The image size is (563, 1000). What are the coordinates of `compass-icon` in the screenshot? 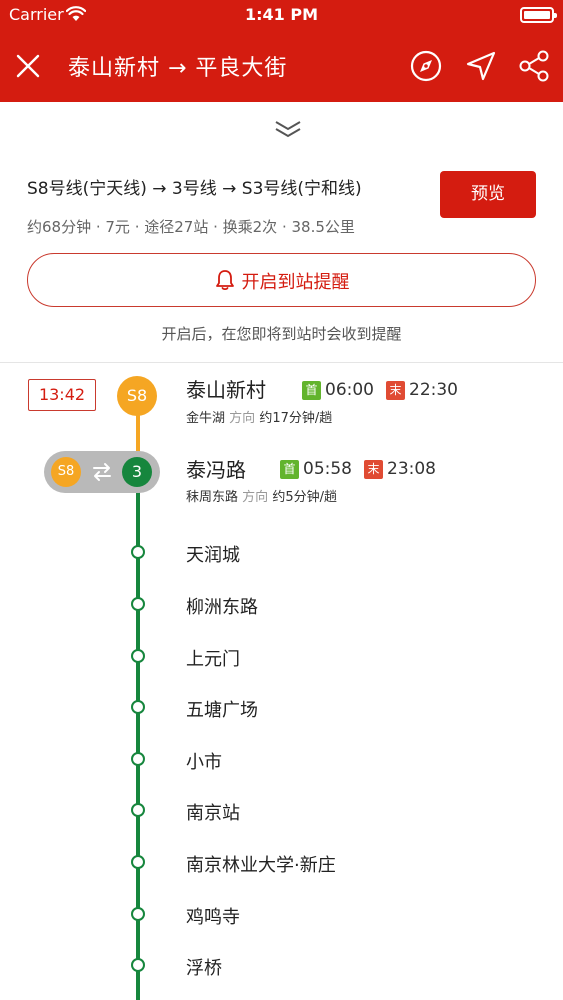 It's located at (426, 66).